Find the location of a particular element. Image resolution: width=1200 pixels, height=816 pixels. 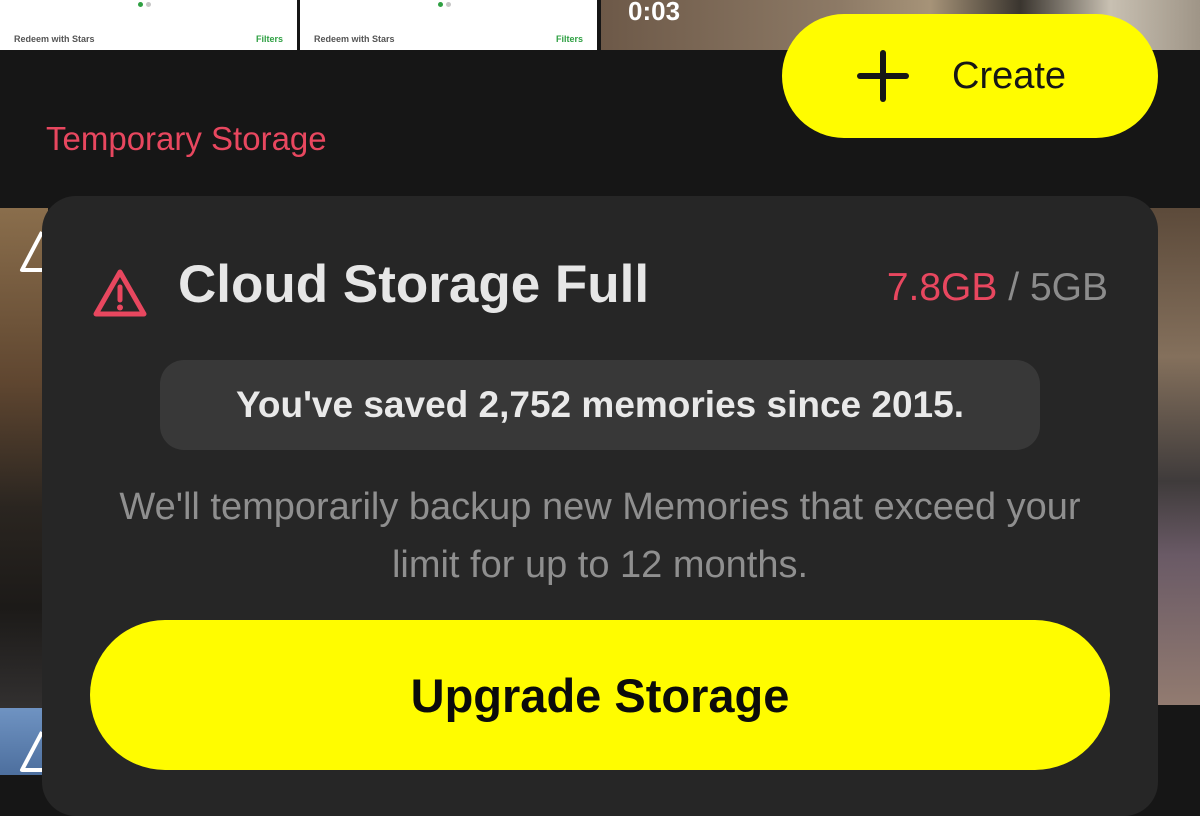

storage-usage: 7.8GB / 5GB is located at coordinates (997, 288).